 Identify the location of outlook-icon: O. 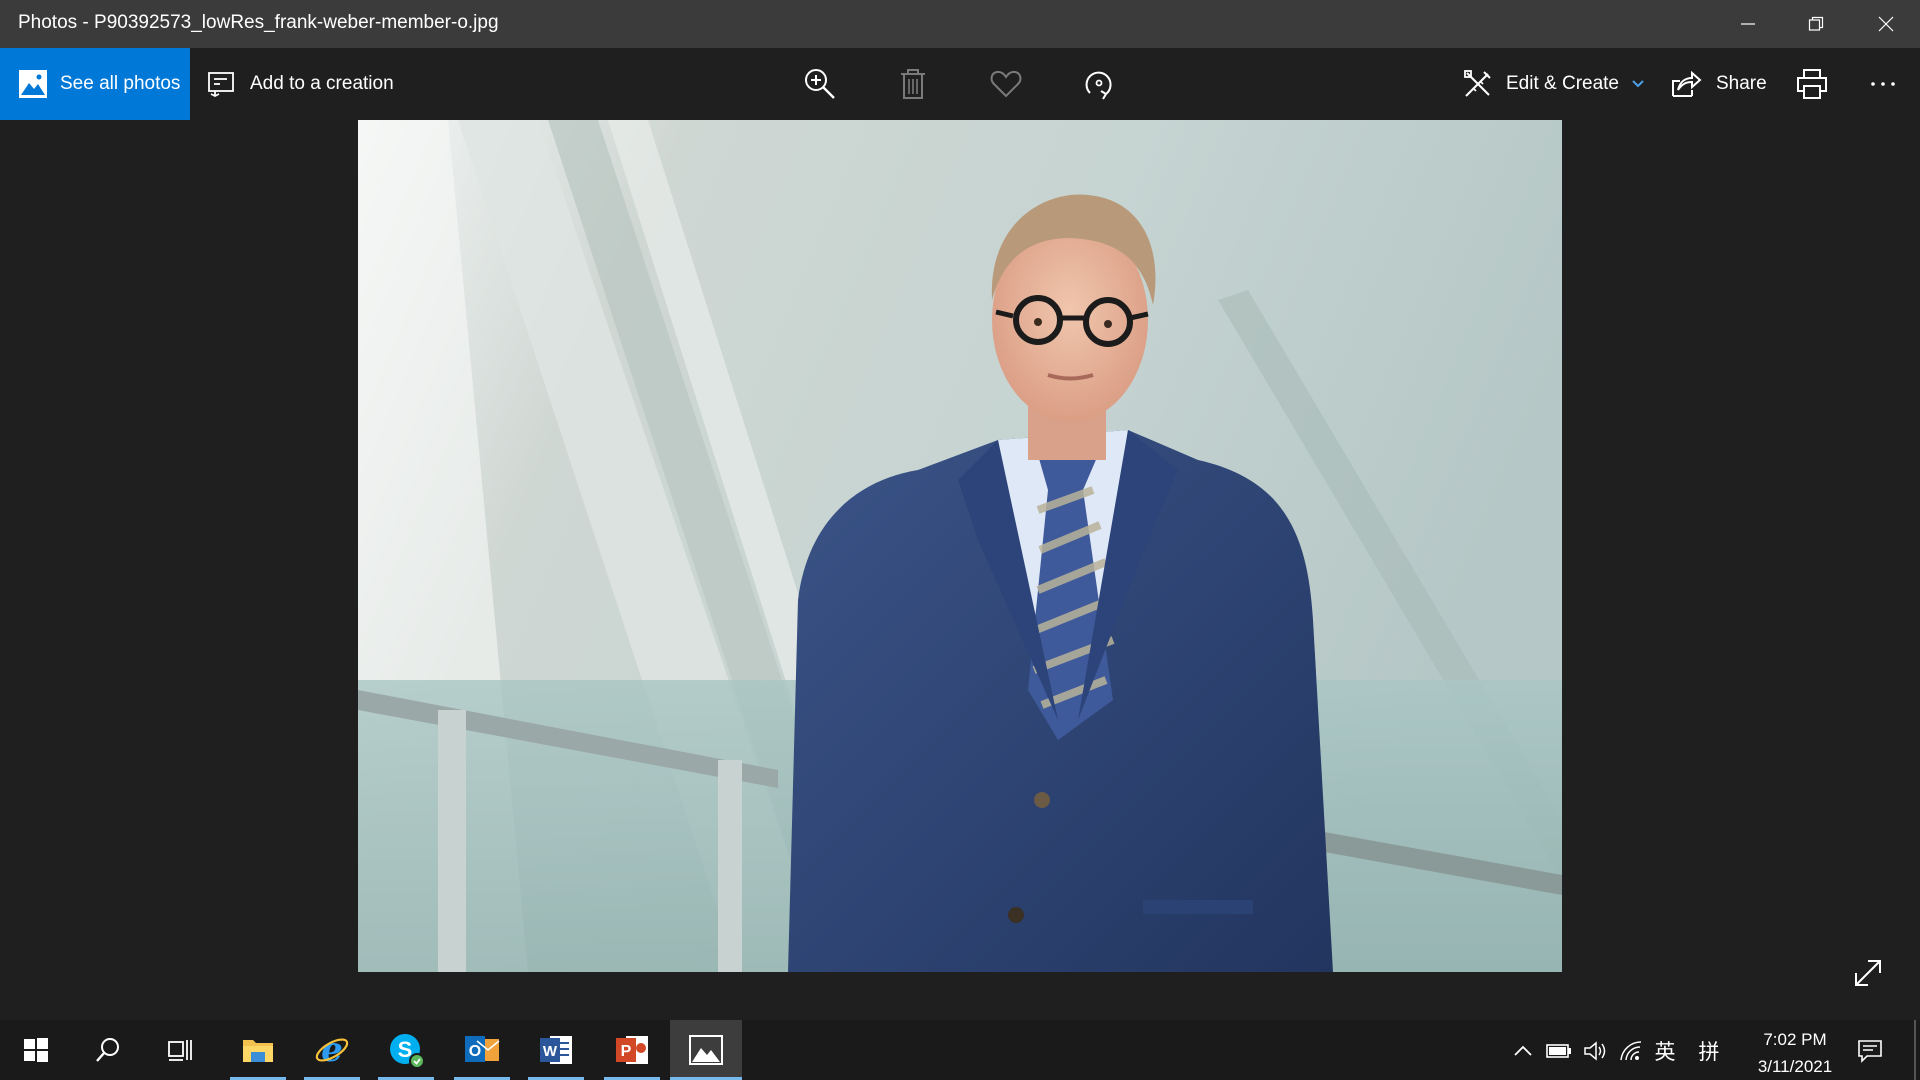
(482, 1049).